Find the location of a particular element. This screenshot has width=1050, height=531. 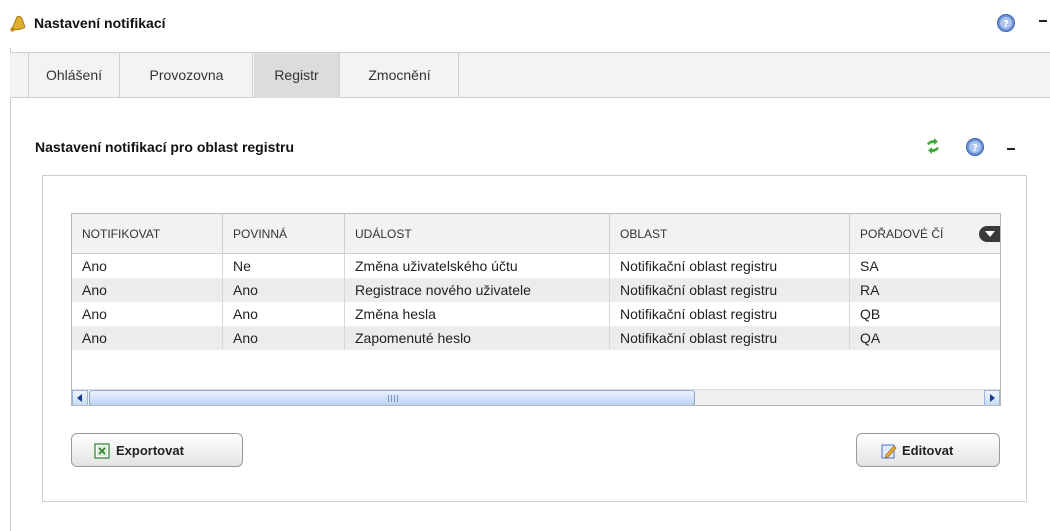

cell-udalost: Zapomenuté heslo is located at coordinates (477, 338).